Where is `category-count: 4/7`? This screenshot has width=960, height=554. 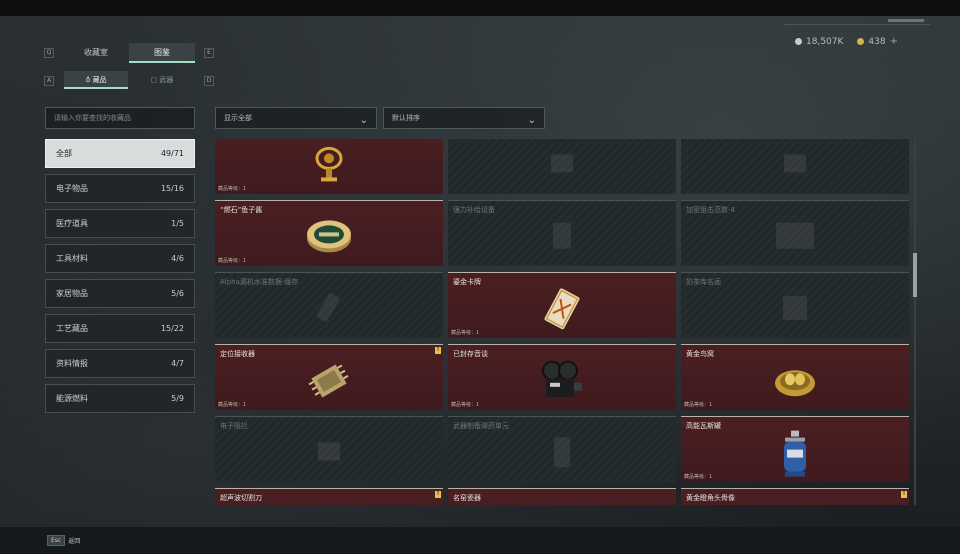
category-count: 4/7 is located at coordinates (177, 363).